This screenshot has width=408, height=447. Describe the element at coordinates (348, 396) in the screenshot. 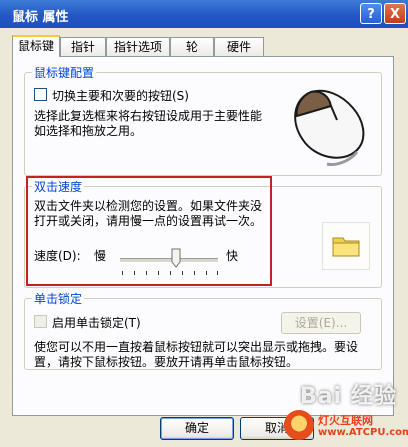

I see `watermark-text: Bai 经验` at that location.